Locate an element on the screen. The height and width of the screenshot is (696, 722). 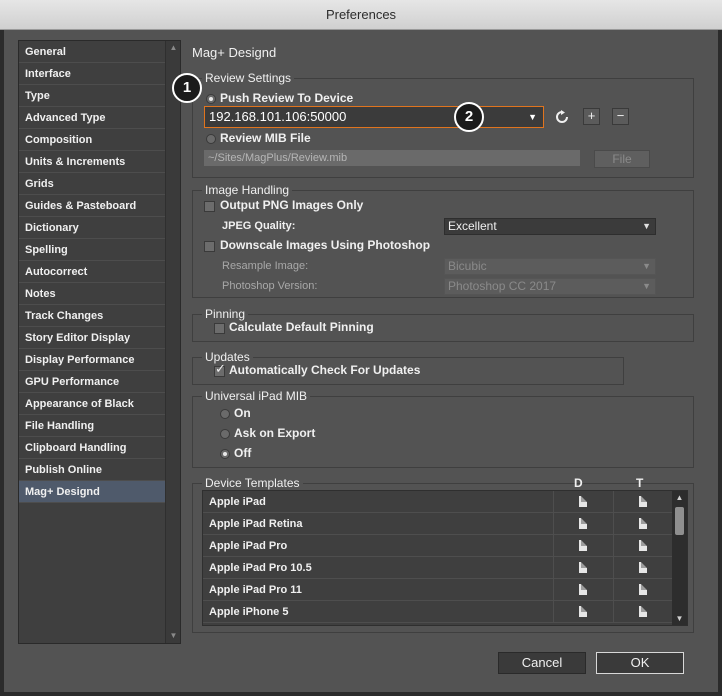
sidebar-item-dictionary: Dictionary is located at coordinates (93, 228).